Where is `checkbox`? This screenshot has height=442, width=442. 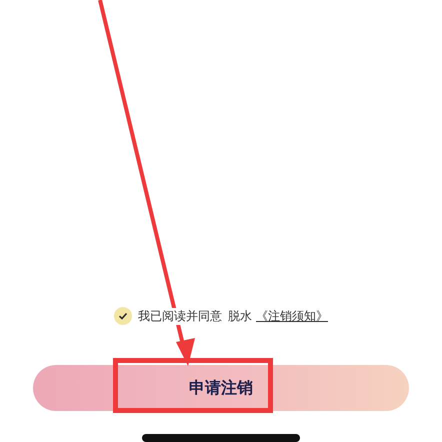 checkbox is located at coordinates (123, 316).